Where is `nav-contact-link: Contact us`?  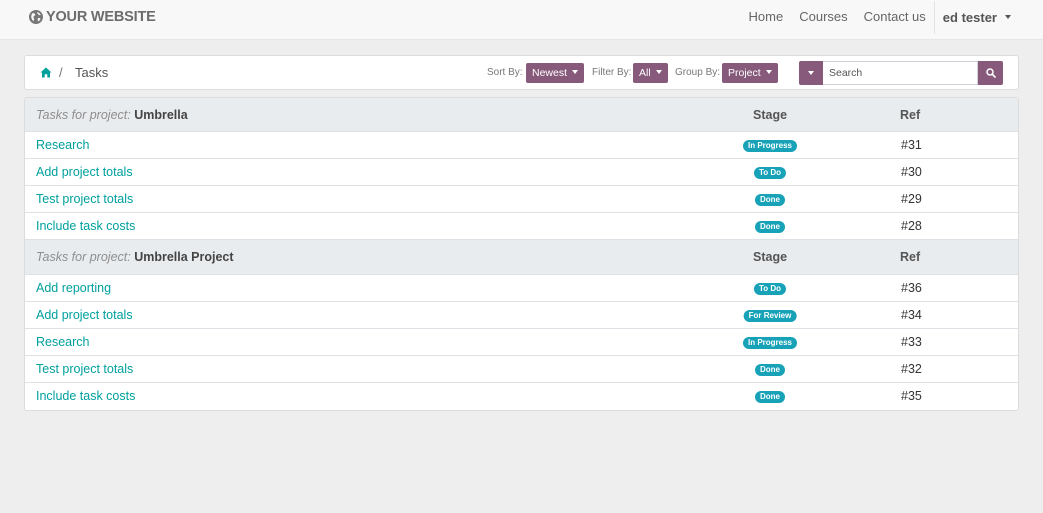
nav-contact-link: Contact us is located at coordinates (895, 17).